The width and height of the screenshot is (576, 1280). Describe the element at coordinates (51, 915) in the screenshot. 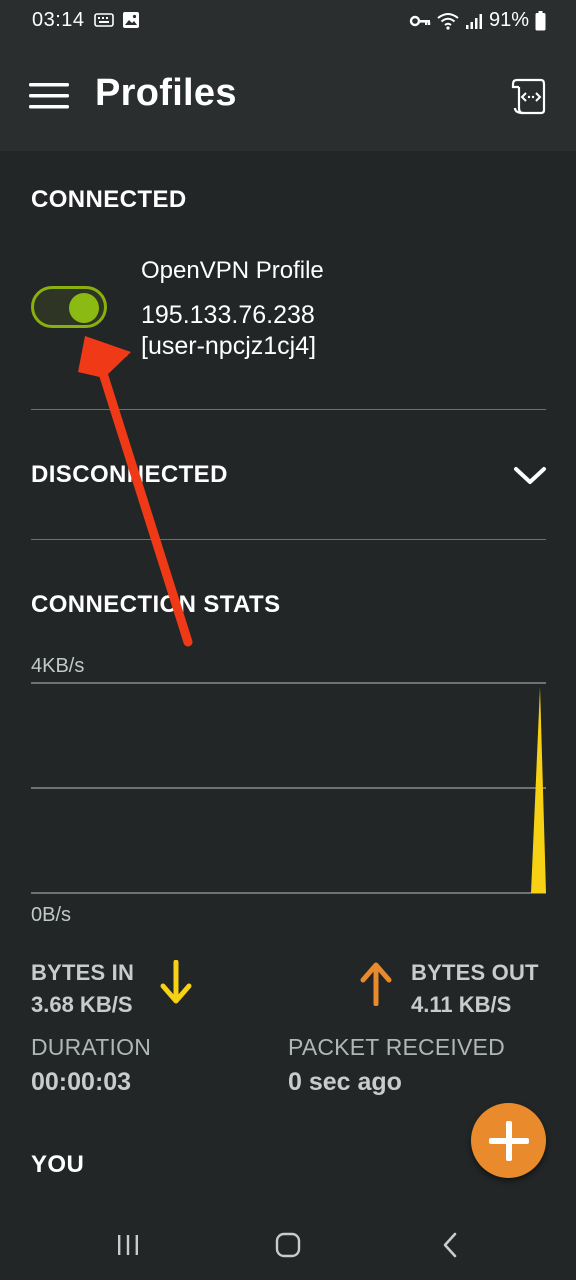

I see `chart-min-label: 0B/s` at that location.